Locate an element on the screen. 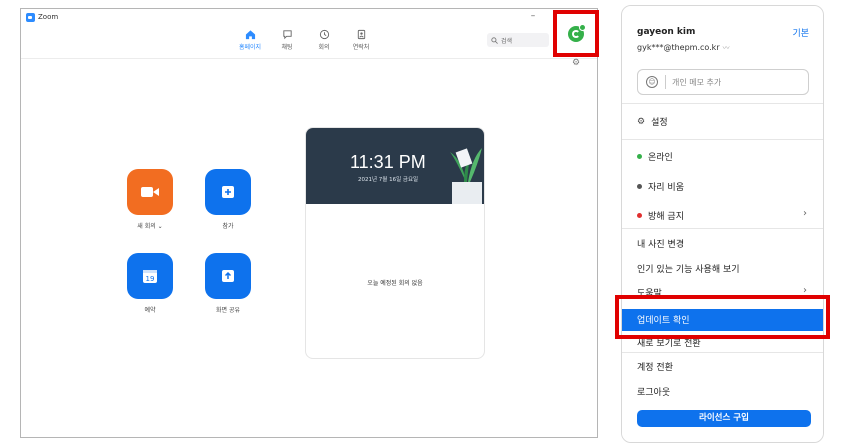 The height and width of the screenshot is (447, 846). personal-note-placeholder: 개인 메모 추가 is located at coordinates (697, 82).